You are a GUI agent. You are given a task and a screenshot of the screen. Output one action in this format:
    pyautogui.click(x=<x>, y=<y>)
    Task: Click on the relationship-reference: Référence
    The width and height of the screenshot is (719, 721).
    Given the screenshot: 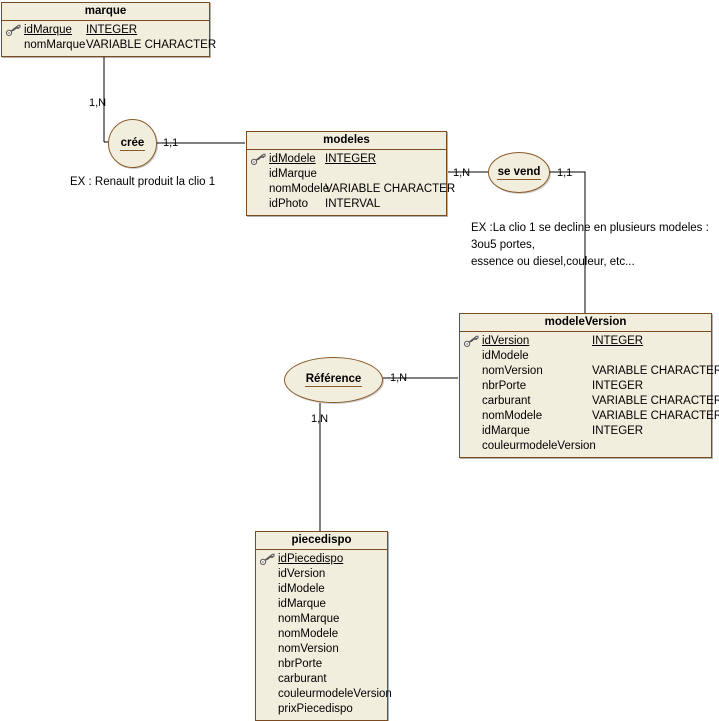 What is the action you would take?
    pyautogui.click(x=333, y=380)
    